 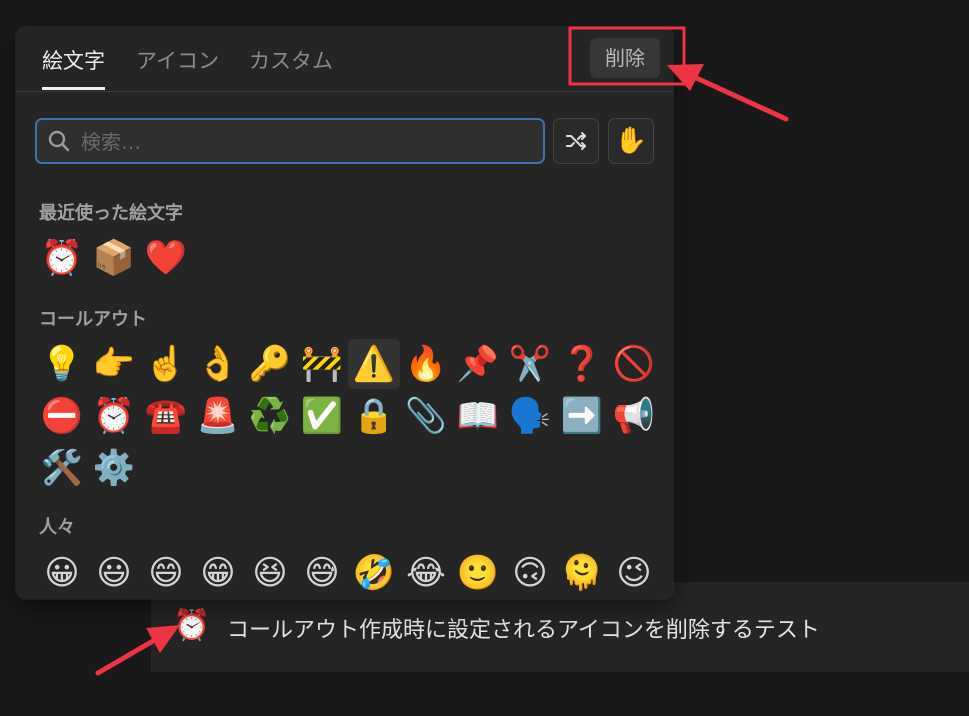 I want to click on emoji-pushpin: 📌, so click(x=478, y=364).